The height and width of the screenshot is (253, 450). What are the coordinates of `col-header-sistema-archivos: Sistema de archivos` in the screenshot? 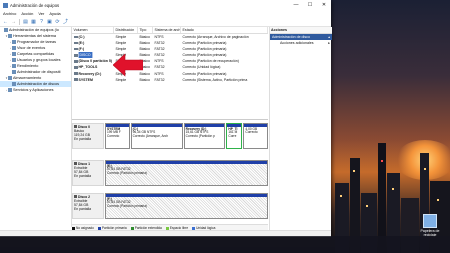 It's located at (167, 30).